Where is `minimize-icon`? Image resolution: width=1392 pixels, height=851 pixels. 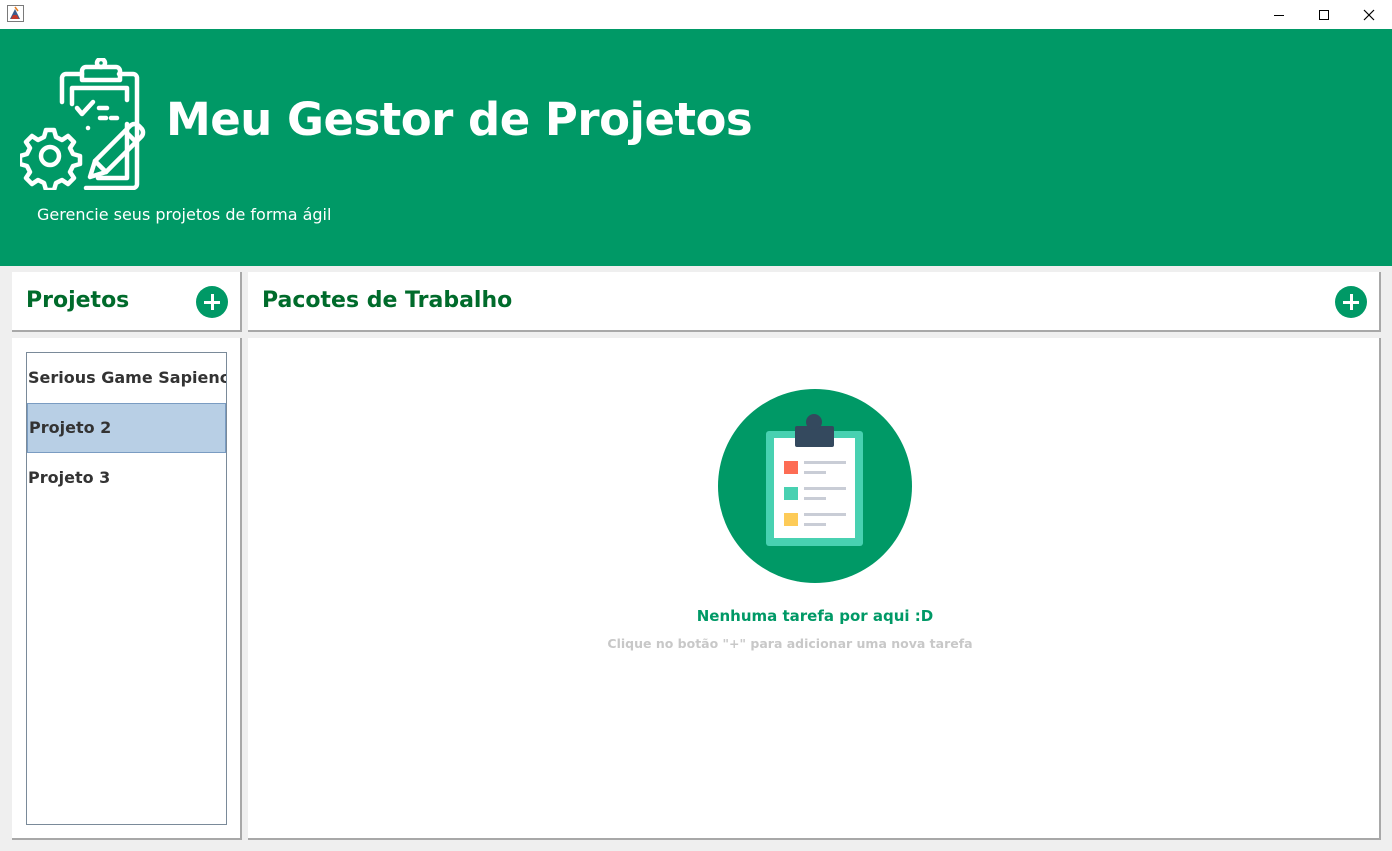 minimize-icon is located at coordinates (1279, 15).